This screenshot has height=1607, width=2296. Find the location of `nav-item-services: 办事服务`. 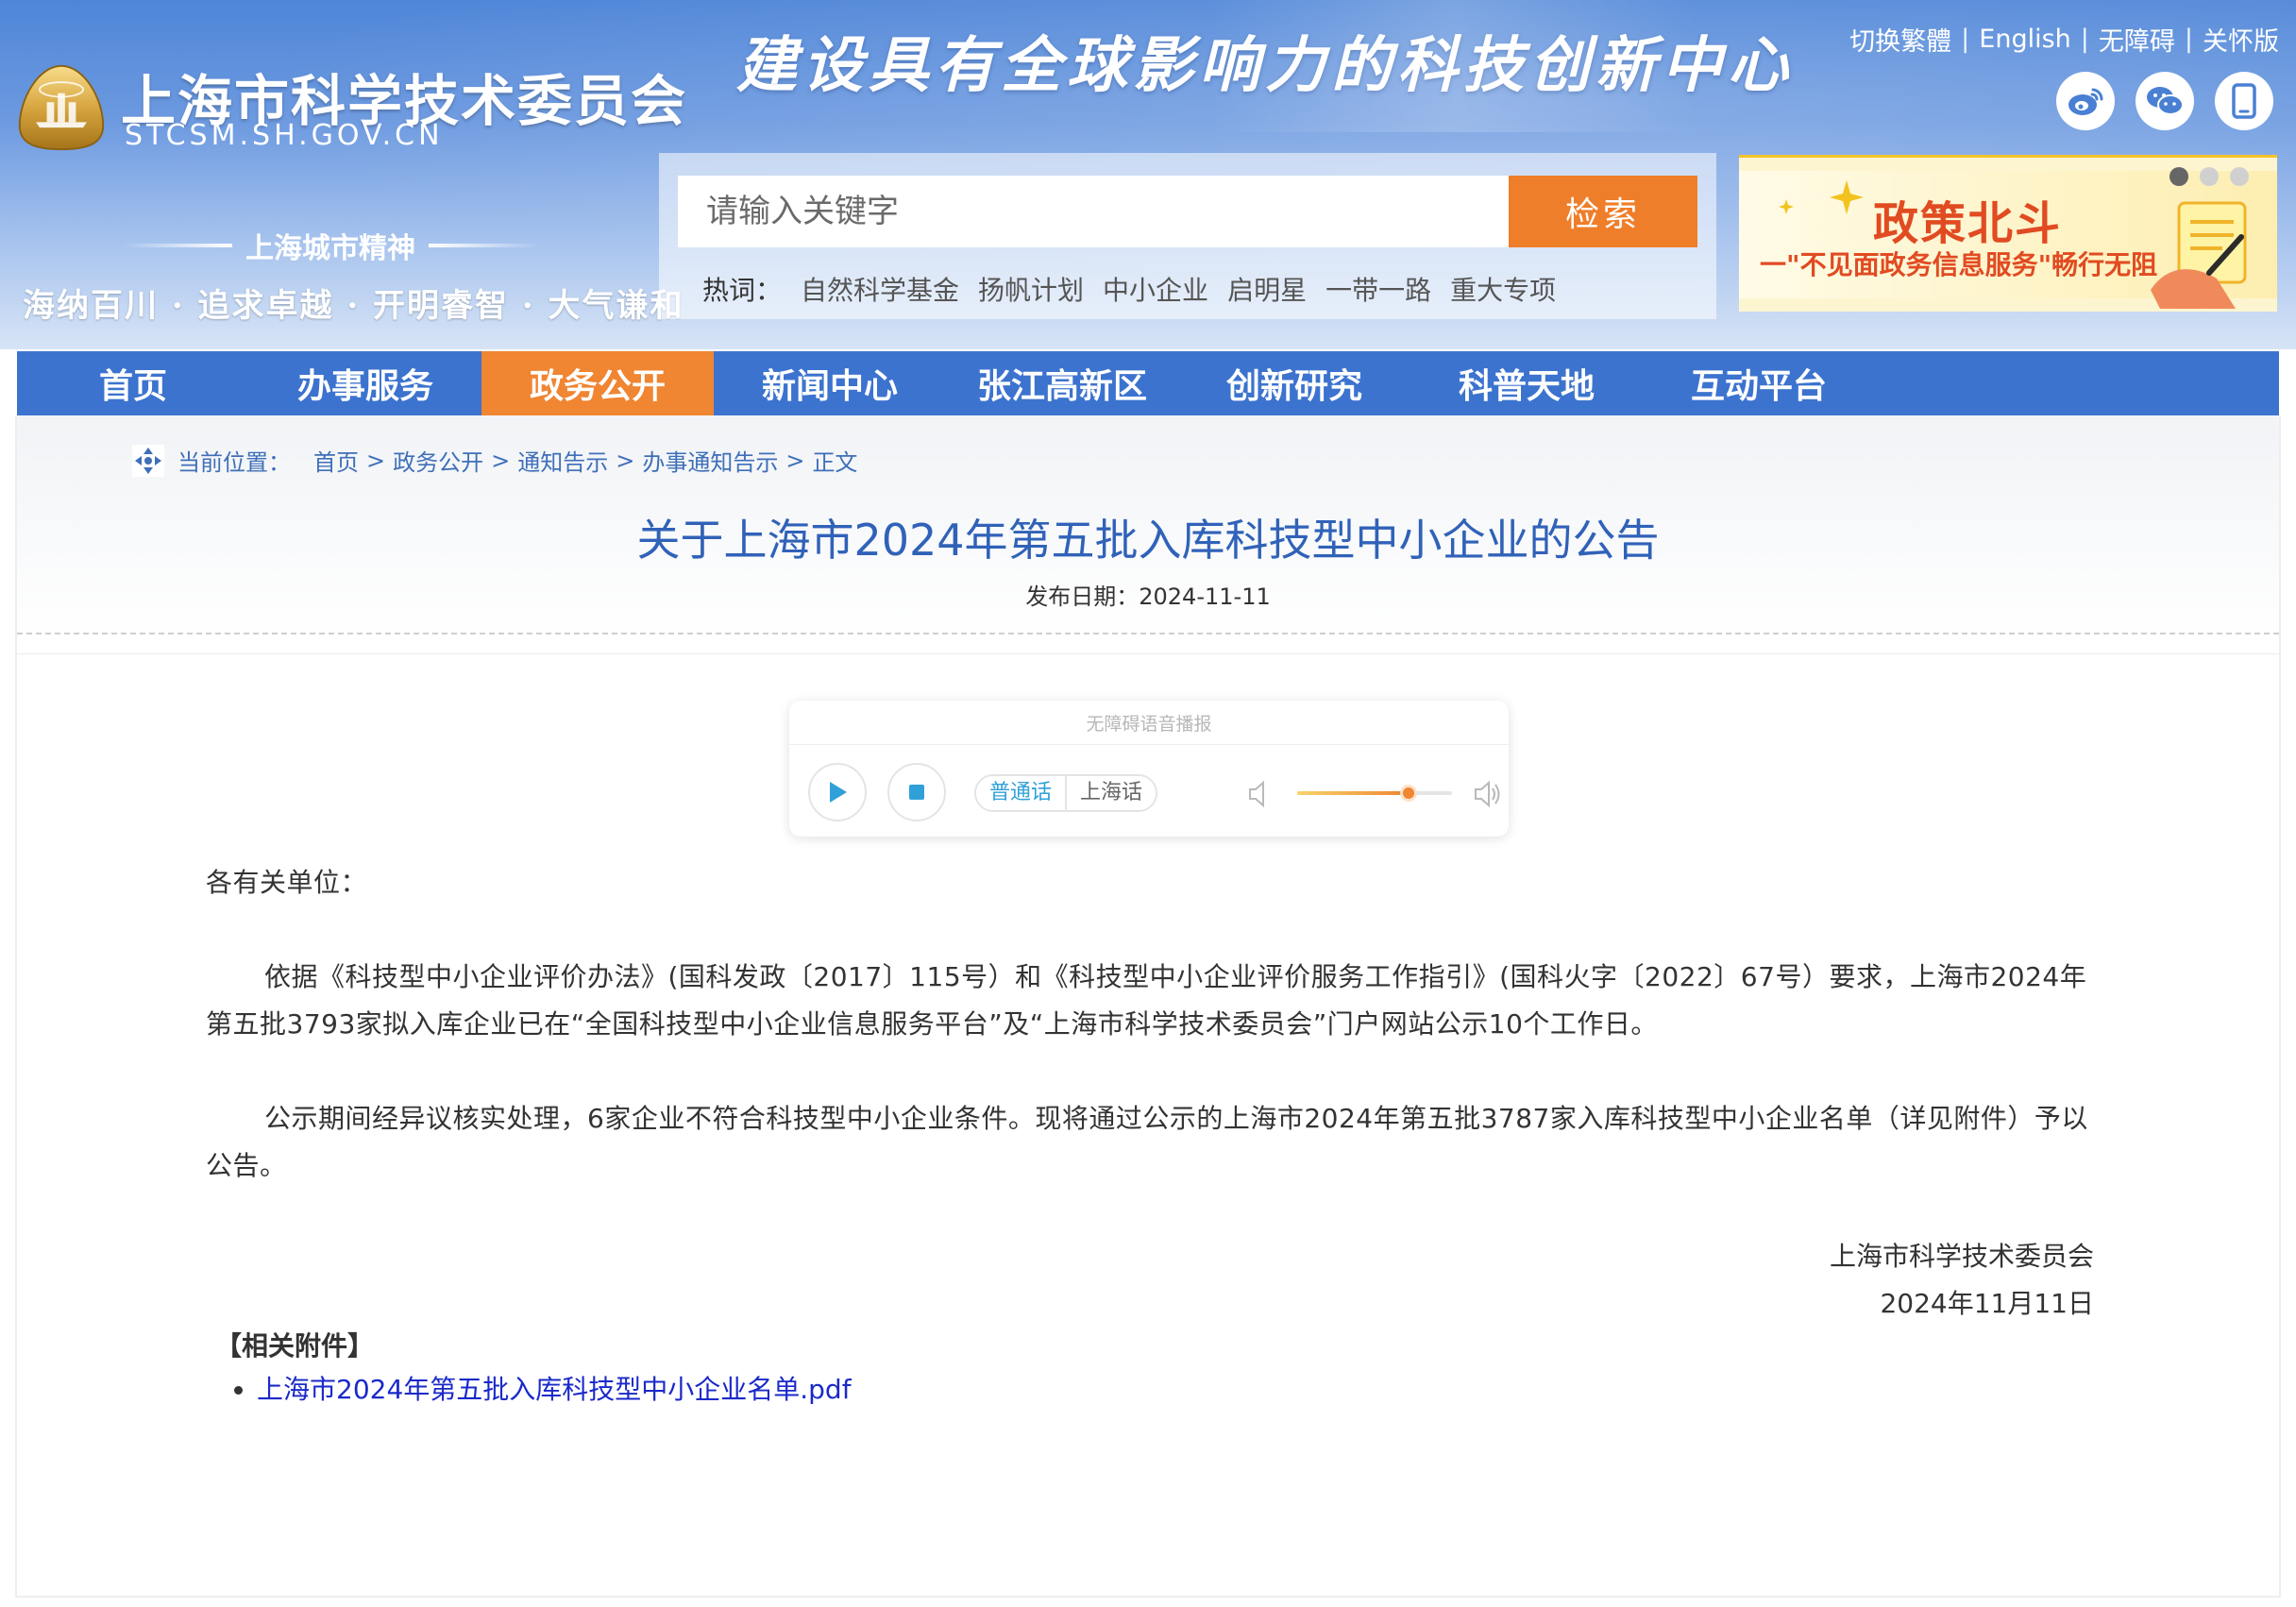

nav-item-services: 办事服务 is located at coordinates (365, 383).